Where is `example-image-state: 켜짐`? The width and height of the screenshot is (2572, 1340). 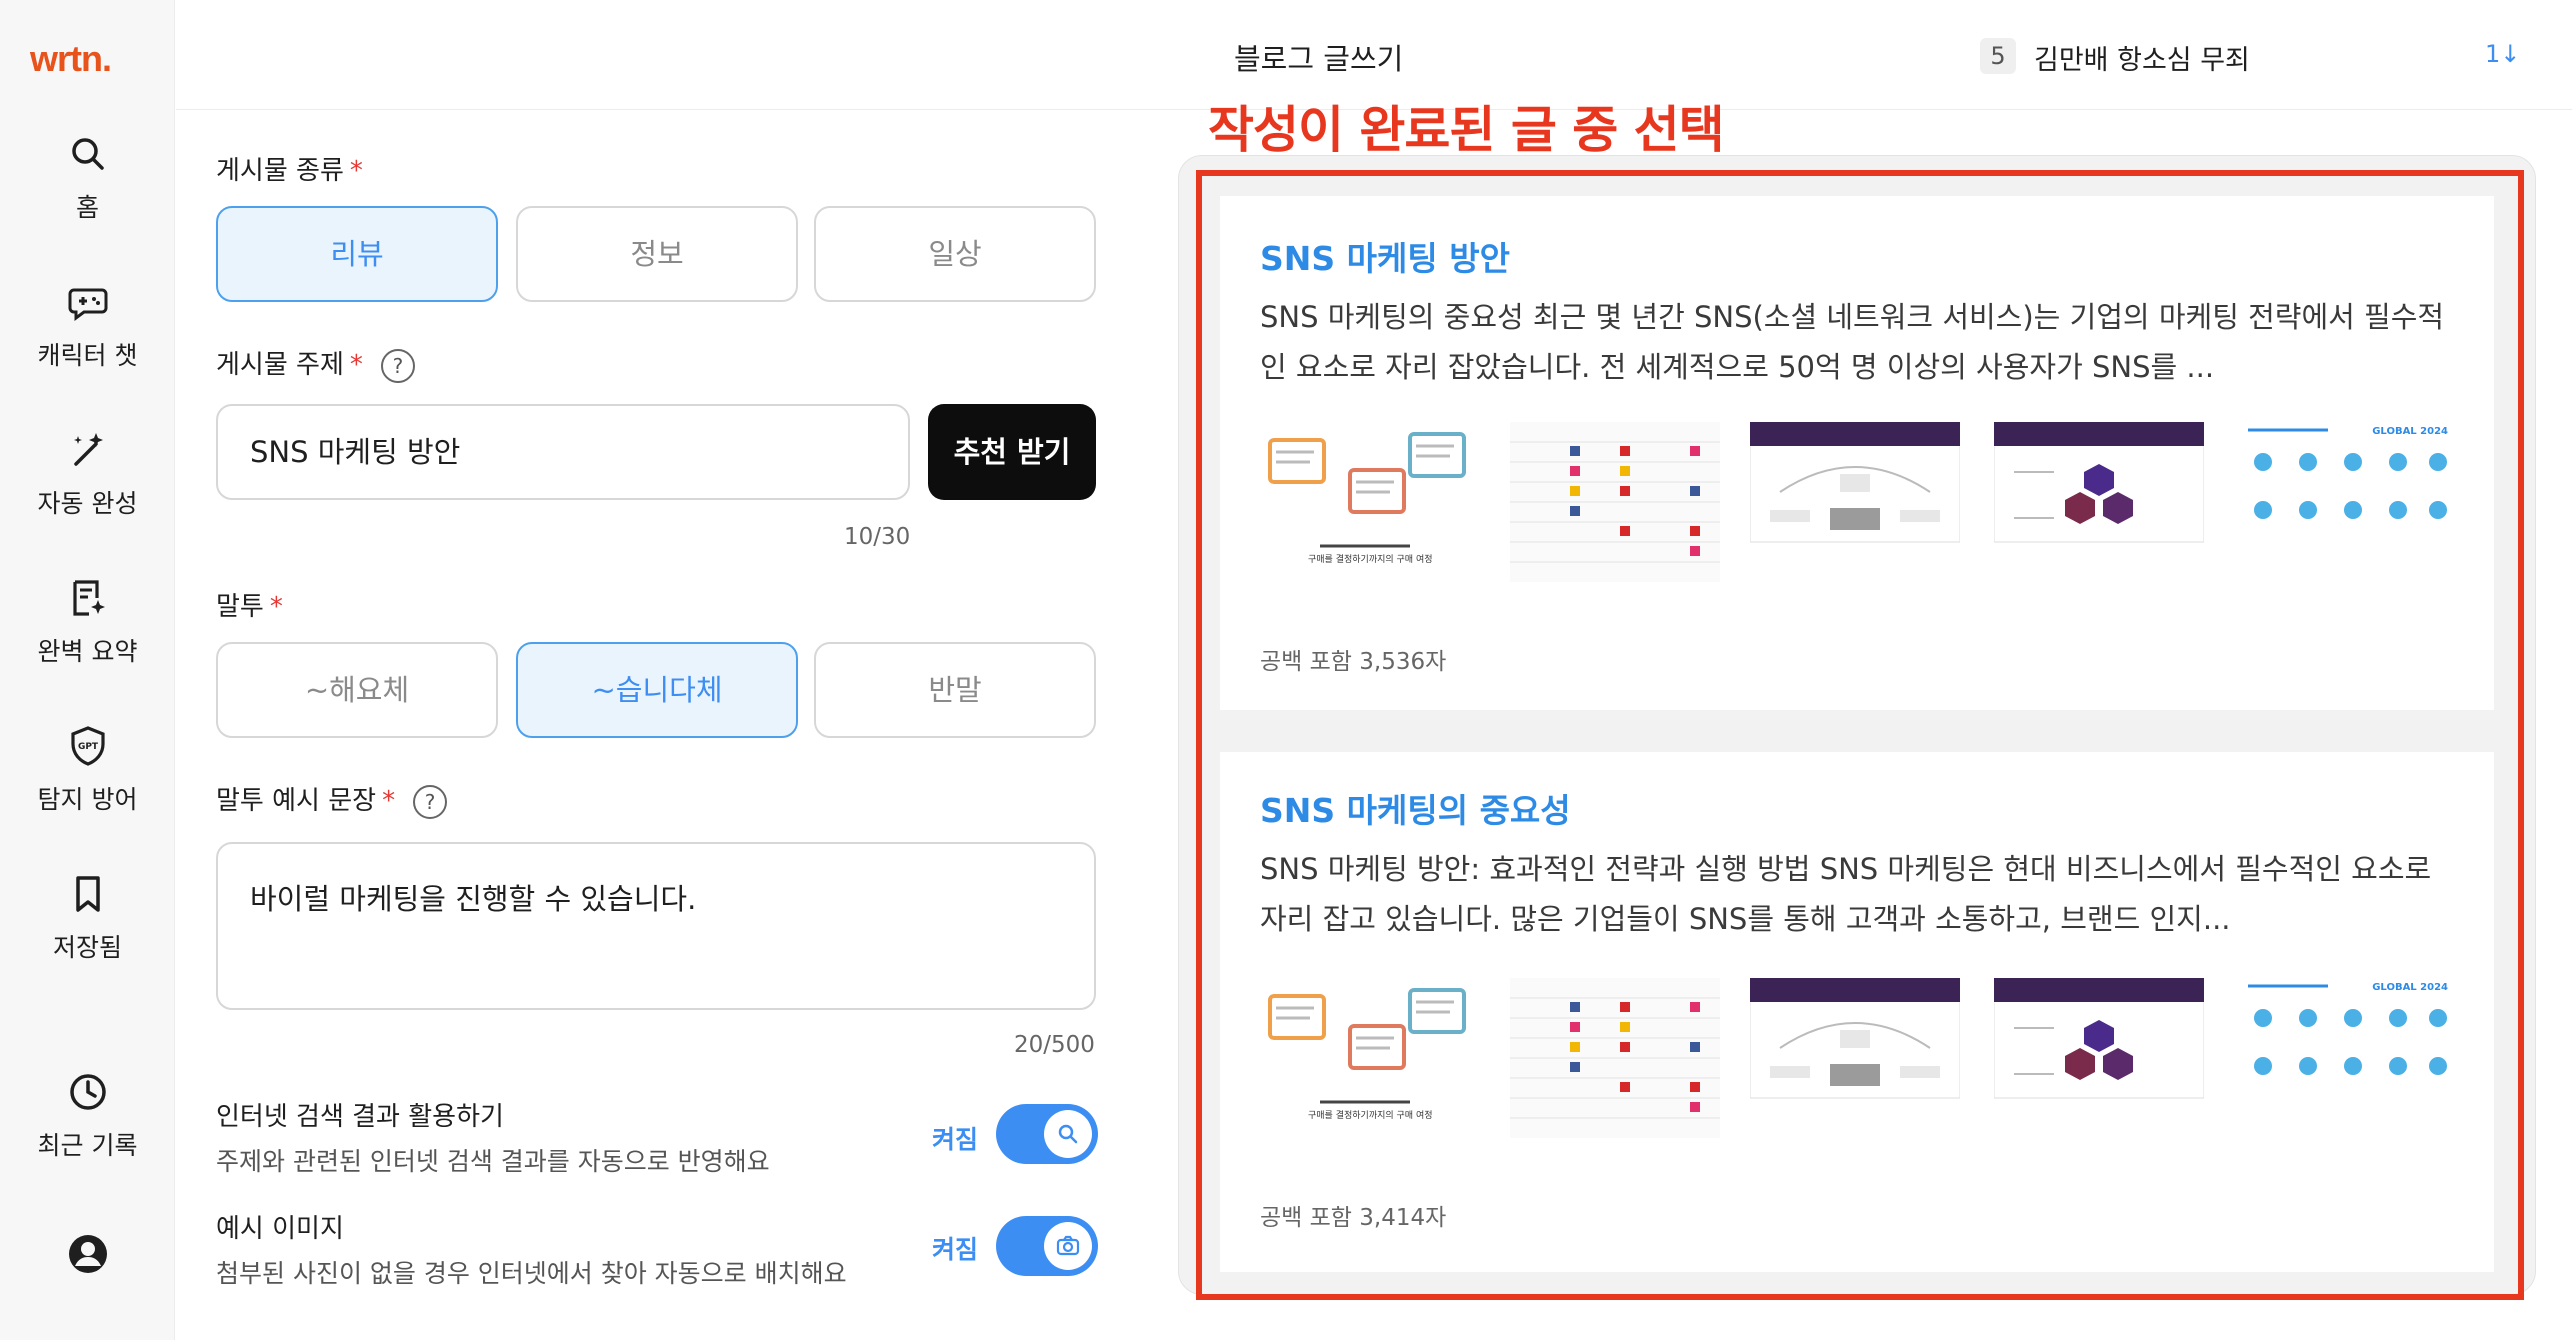
example-image-state: 켜짐 is located at coordinates (955, 1249).